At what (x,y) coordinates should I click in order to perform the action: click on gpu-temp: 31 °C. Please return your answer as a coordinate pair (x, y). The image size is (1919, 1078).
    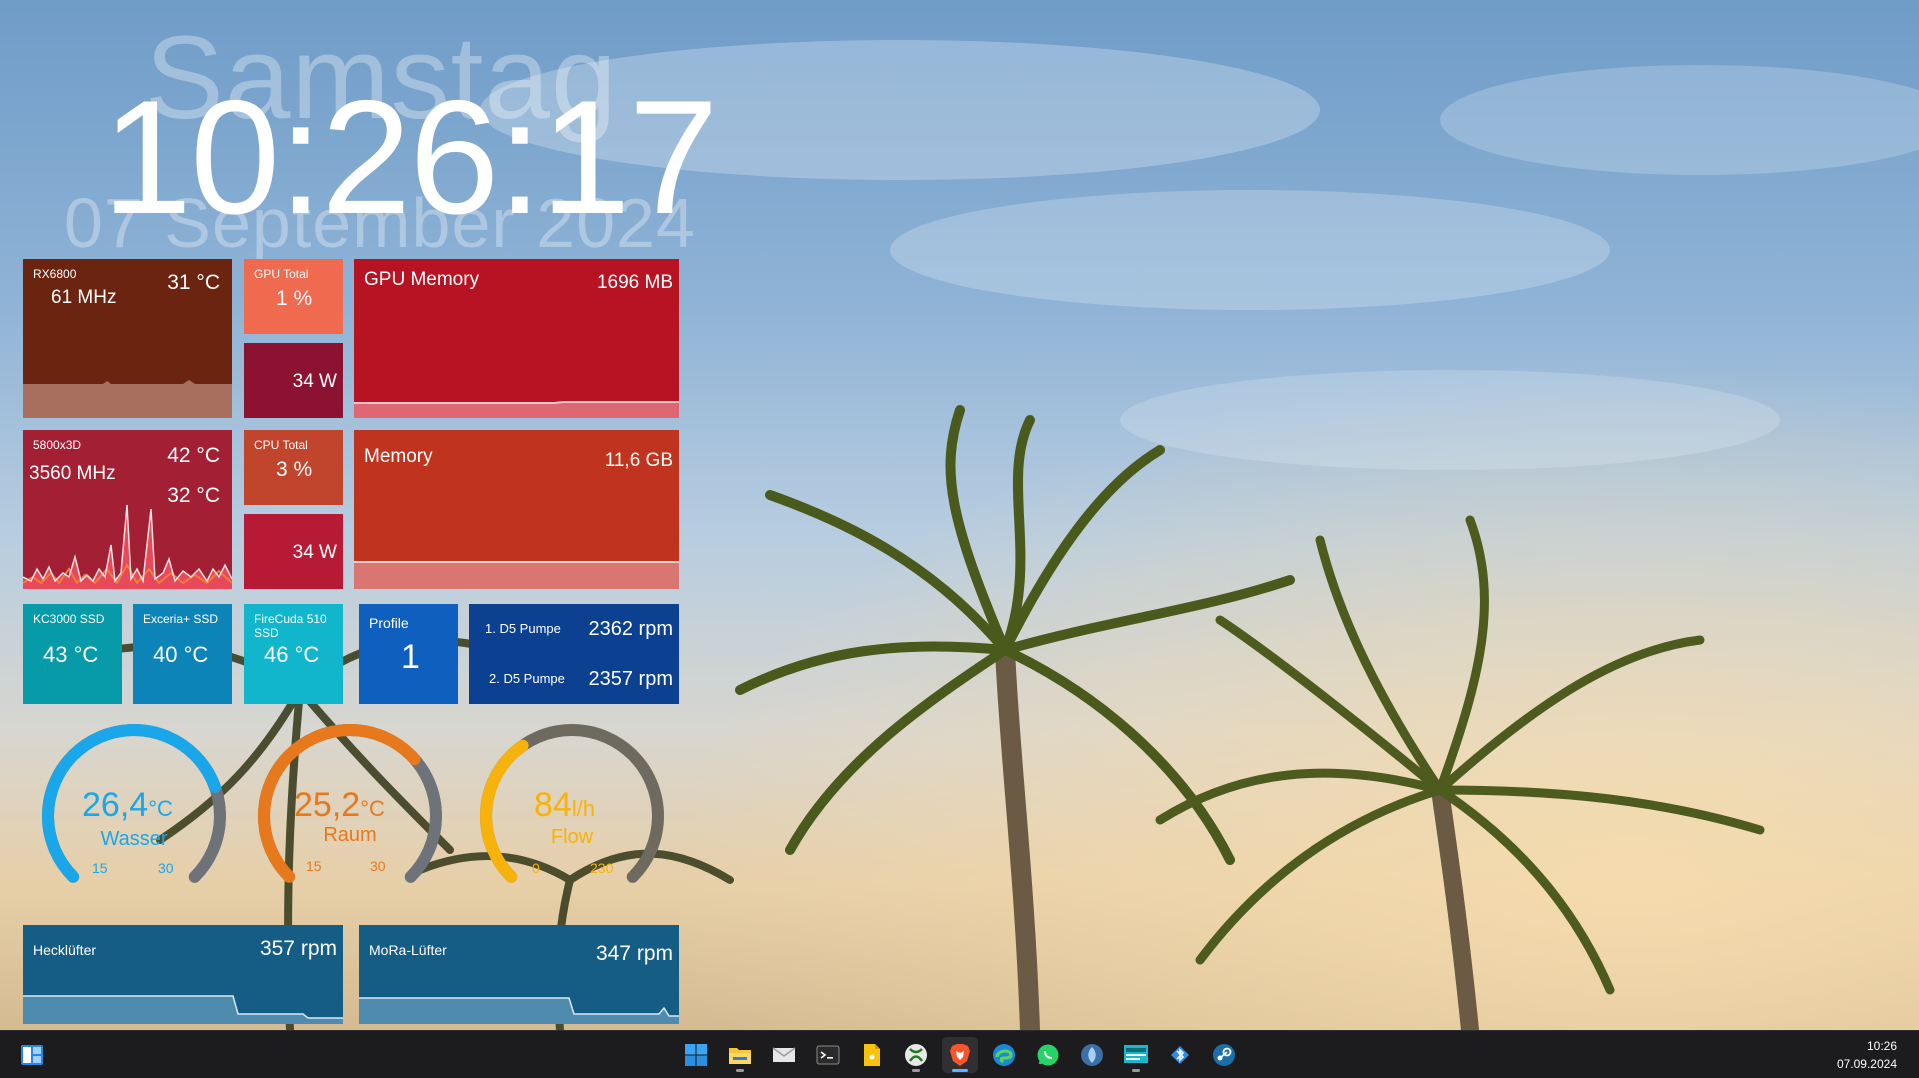
    Looking at the image, I should click on (193, 282).